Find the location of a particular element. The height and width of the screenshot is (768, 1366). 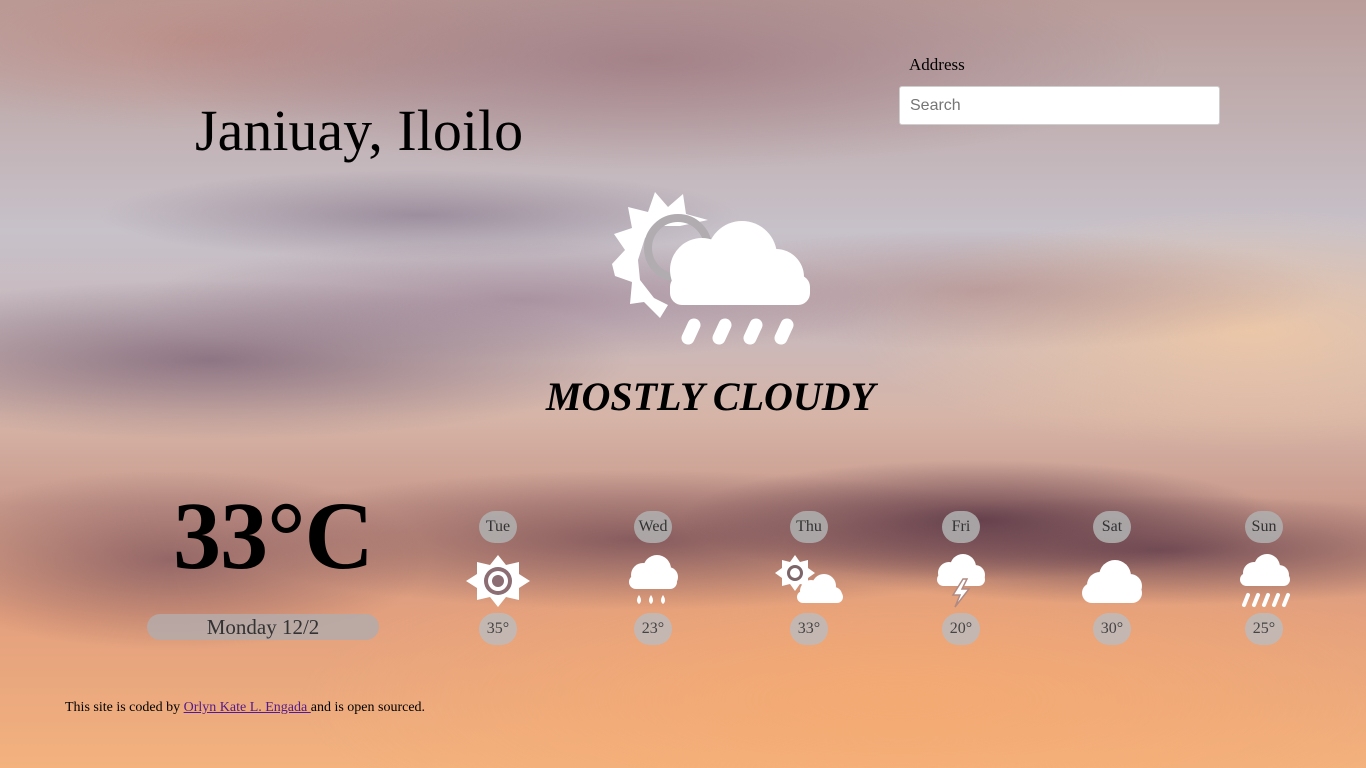

partly-cloudy-icon is located at coordinates (809, 579).